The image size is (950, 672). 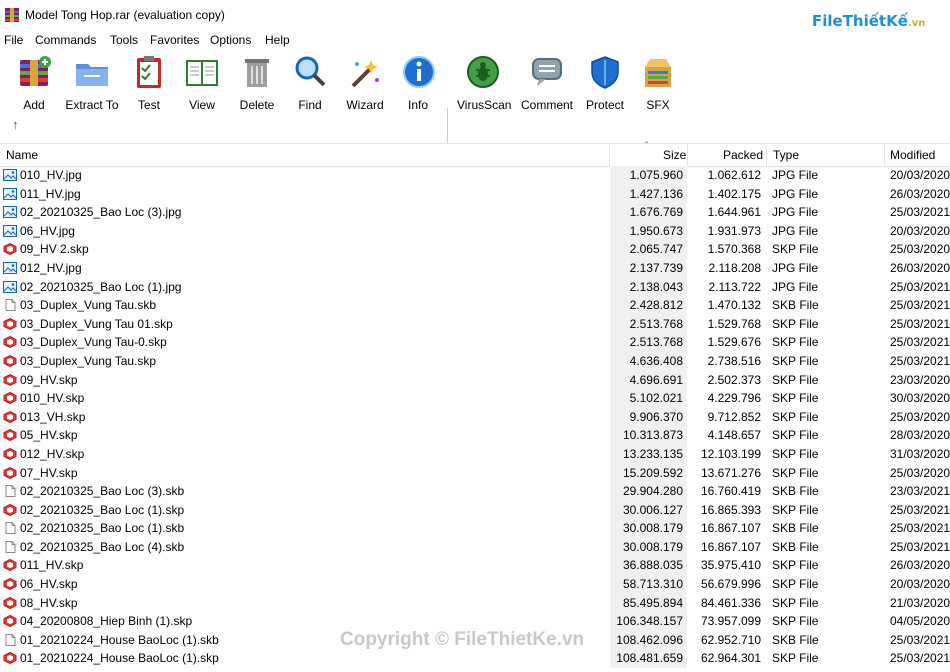 I want to click on winrar-app-icon, so click(x=12, y=15).